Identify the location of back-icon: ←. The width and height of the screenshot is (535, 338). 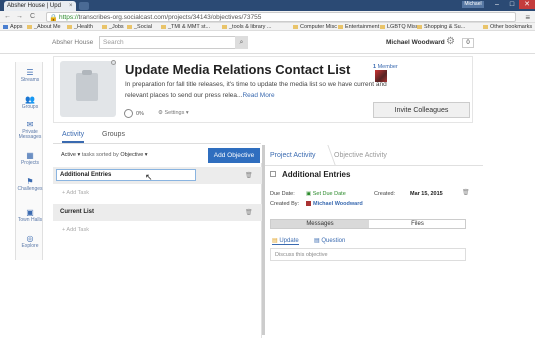
(7, 16).